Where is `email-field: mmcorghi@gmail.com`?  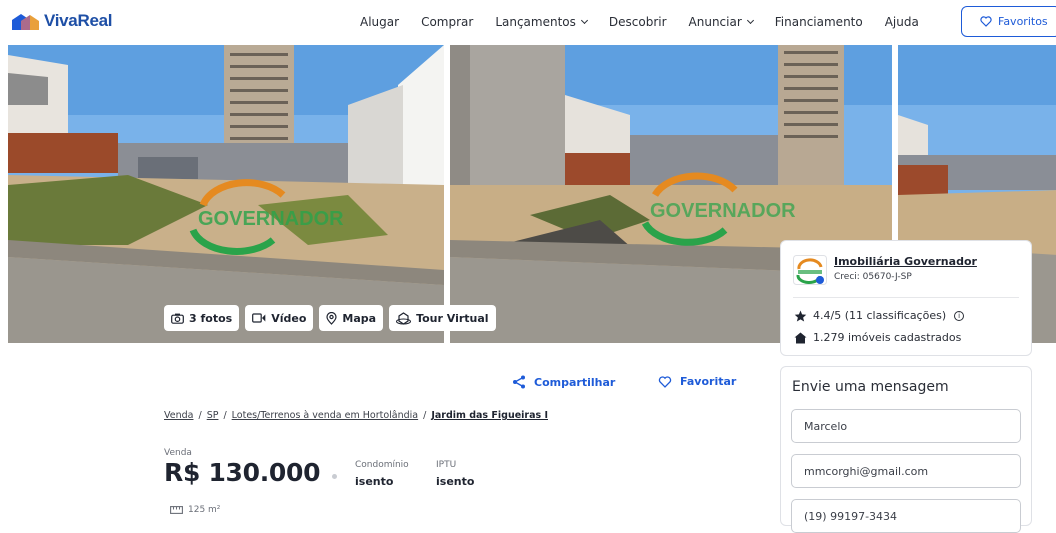 email-field: mmcorghi@gmail.com is located at coordinates (906, 471).